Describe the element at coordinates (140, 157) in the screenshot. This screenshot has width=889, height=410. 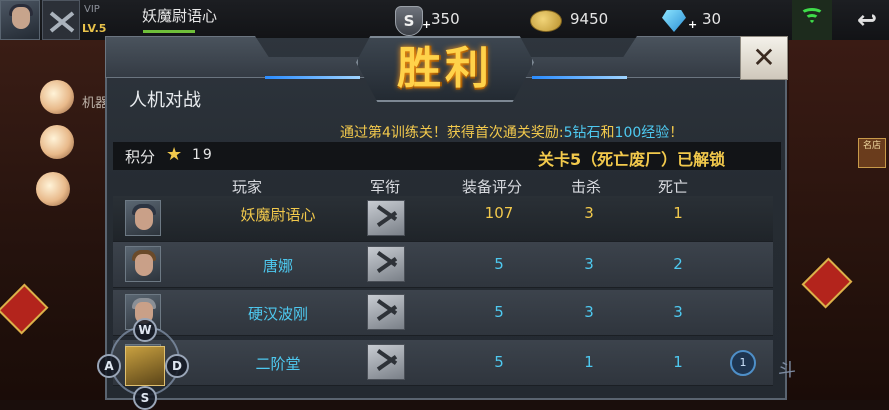
I see `score-label: 积分` at that location.